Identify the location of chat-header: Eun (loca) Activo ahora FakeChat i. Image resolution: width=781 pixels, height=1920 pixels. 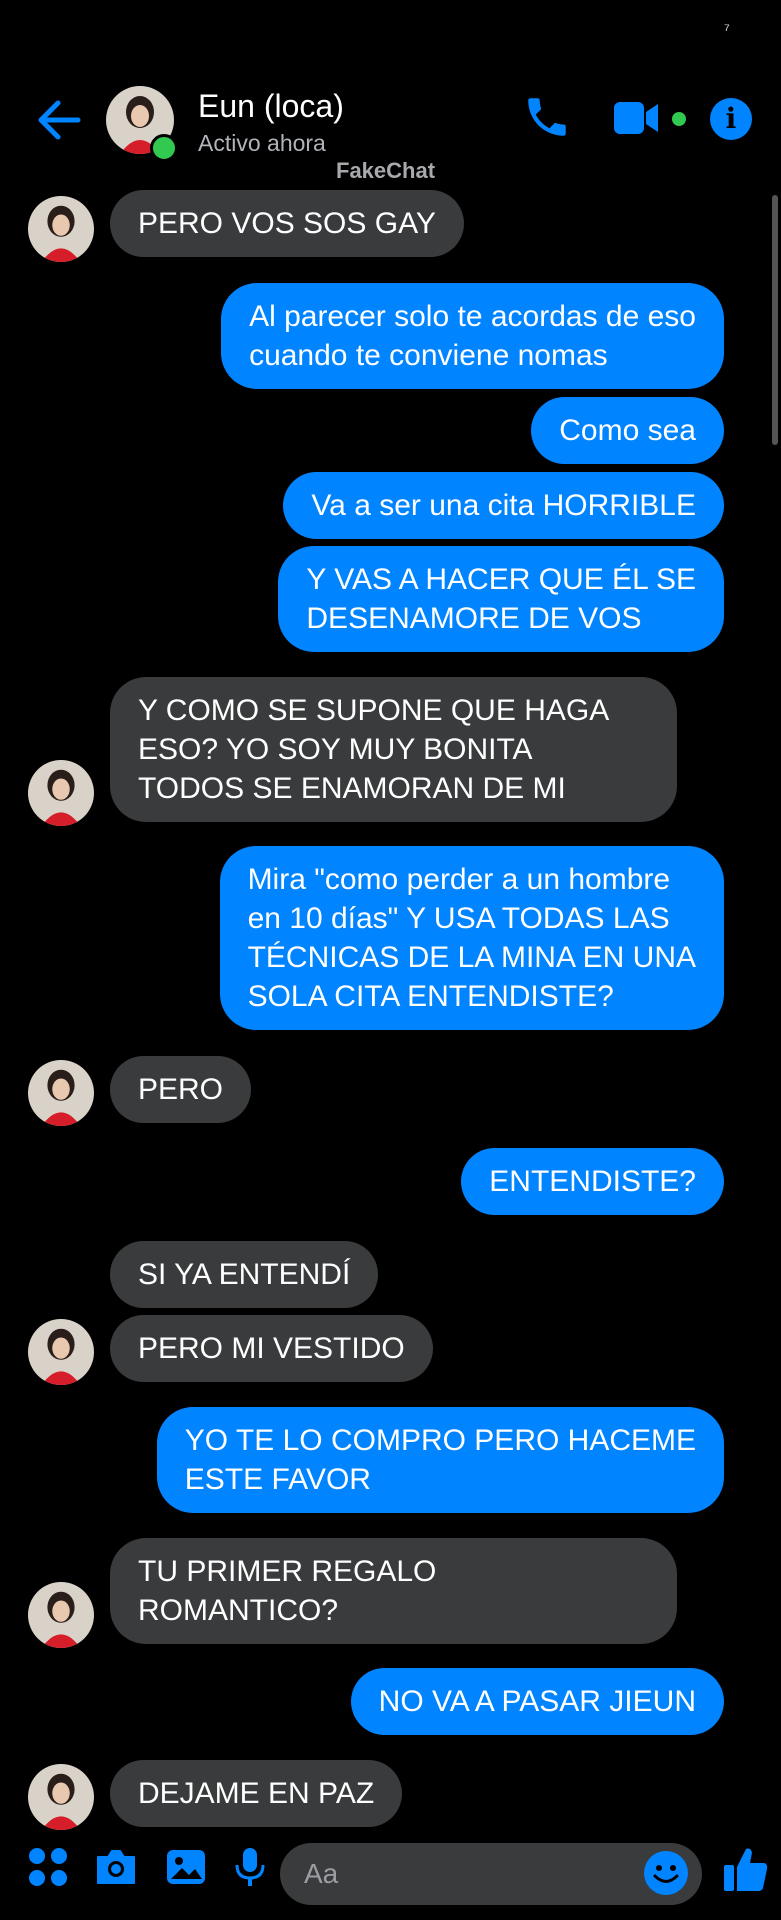
(390, 133).